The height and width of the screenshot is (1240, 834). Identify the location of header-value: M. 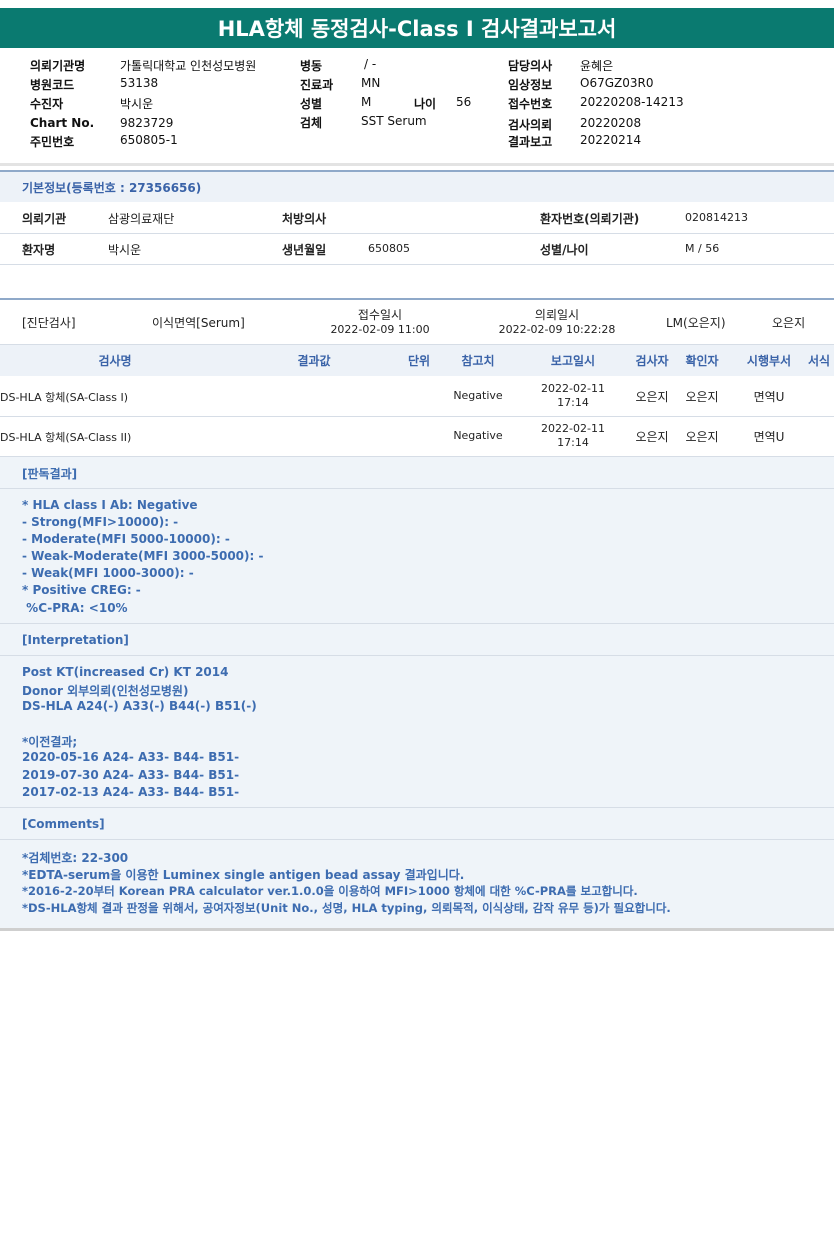
(366, 102).